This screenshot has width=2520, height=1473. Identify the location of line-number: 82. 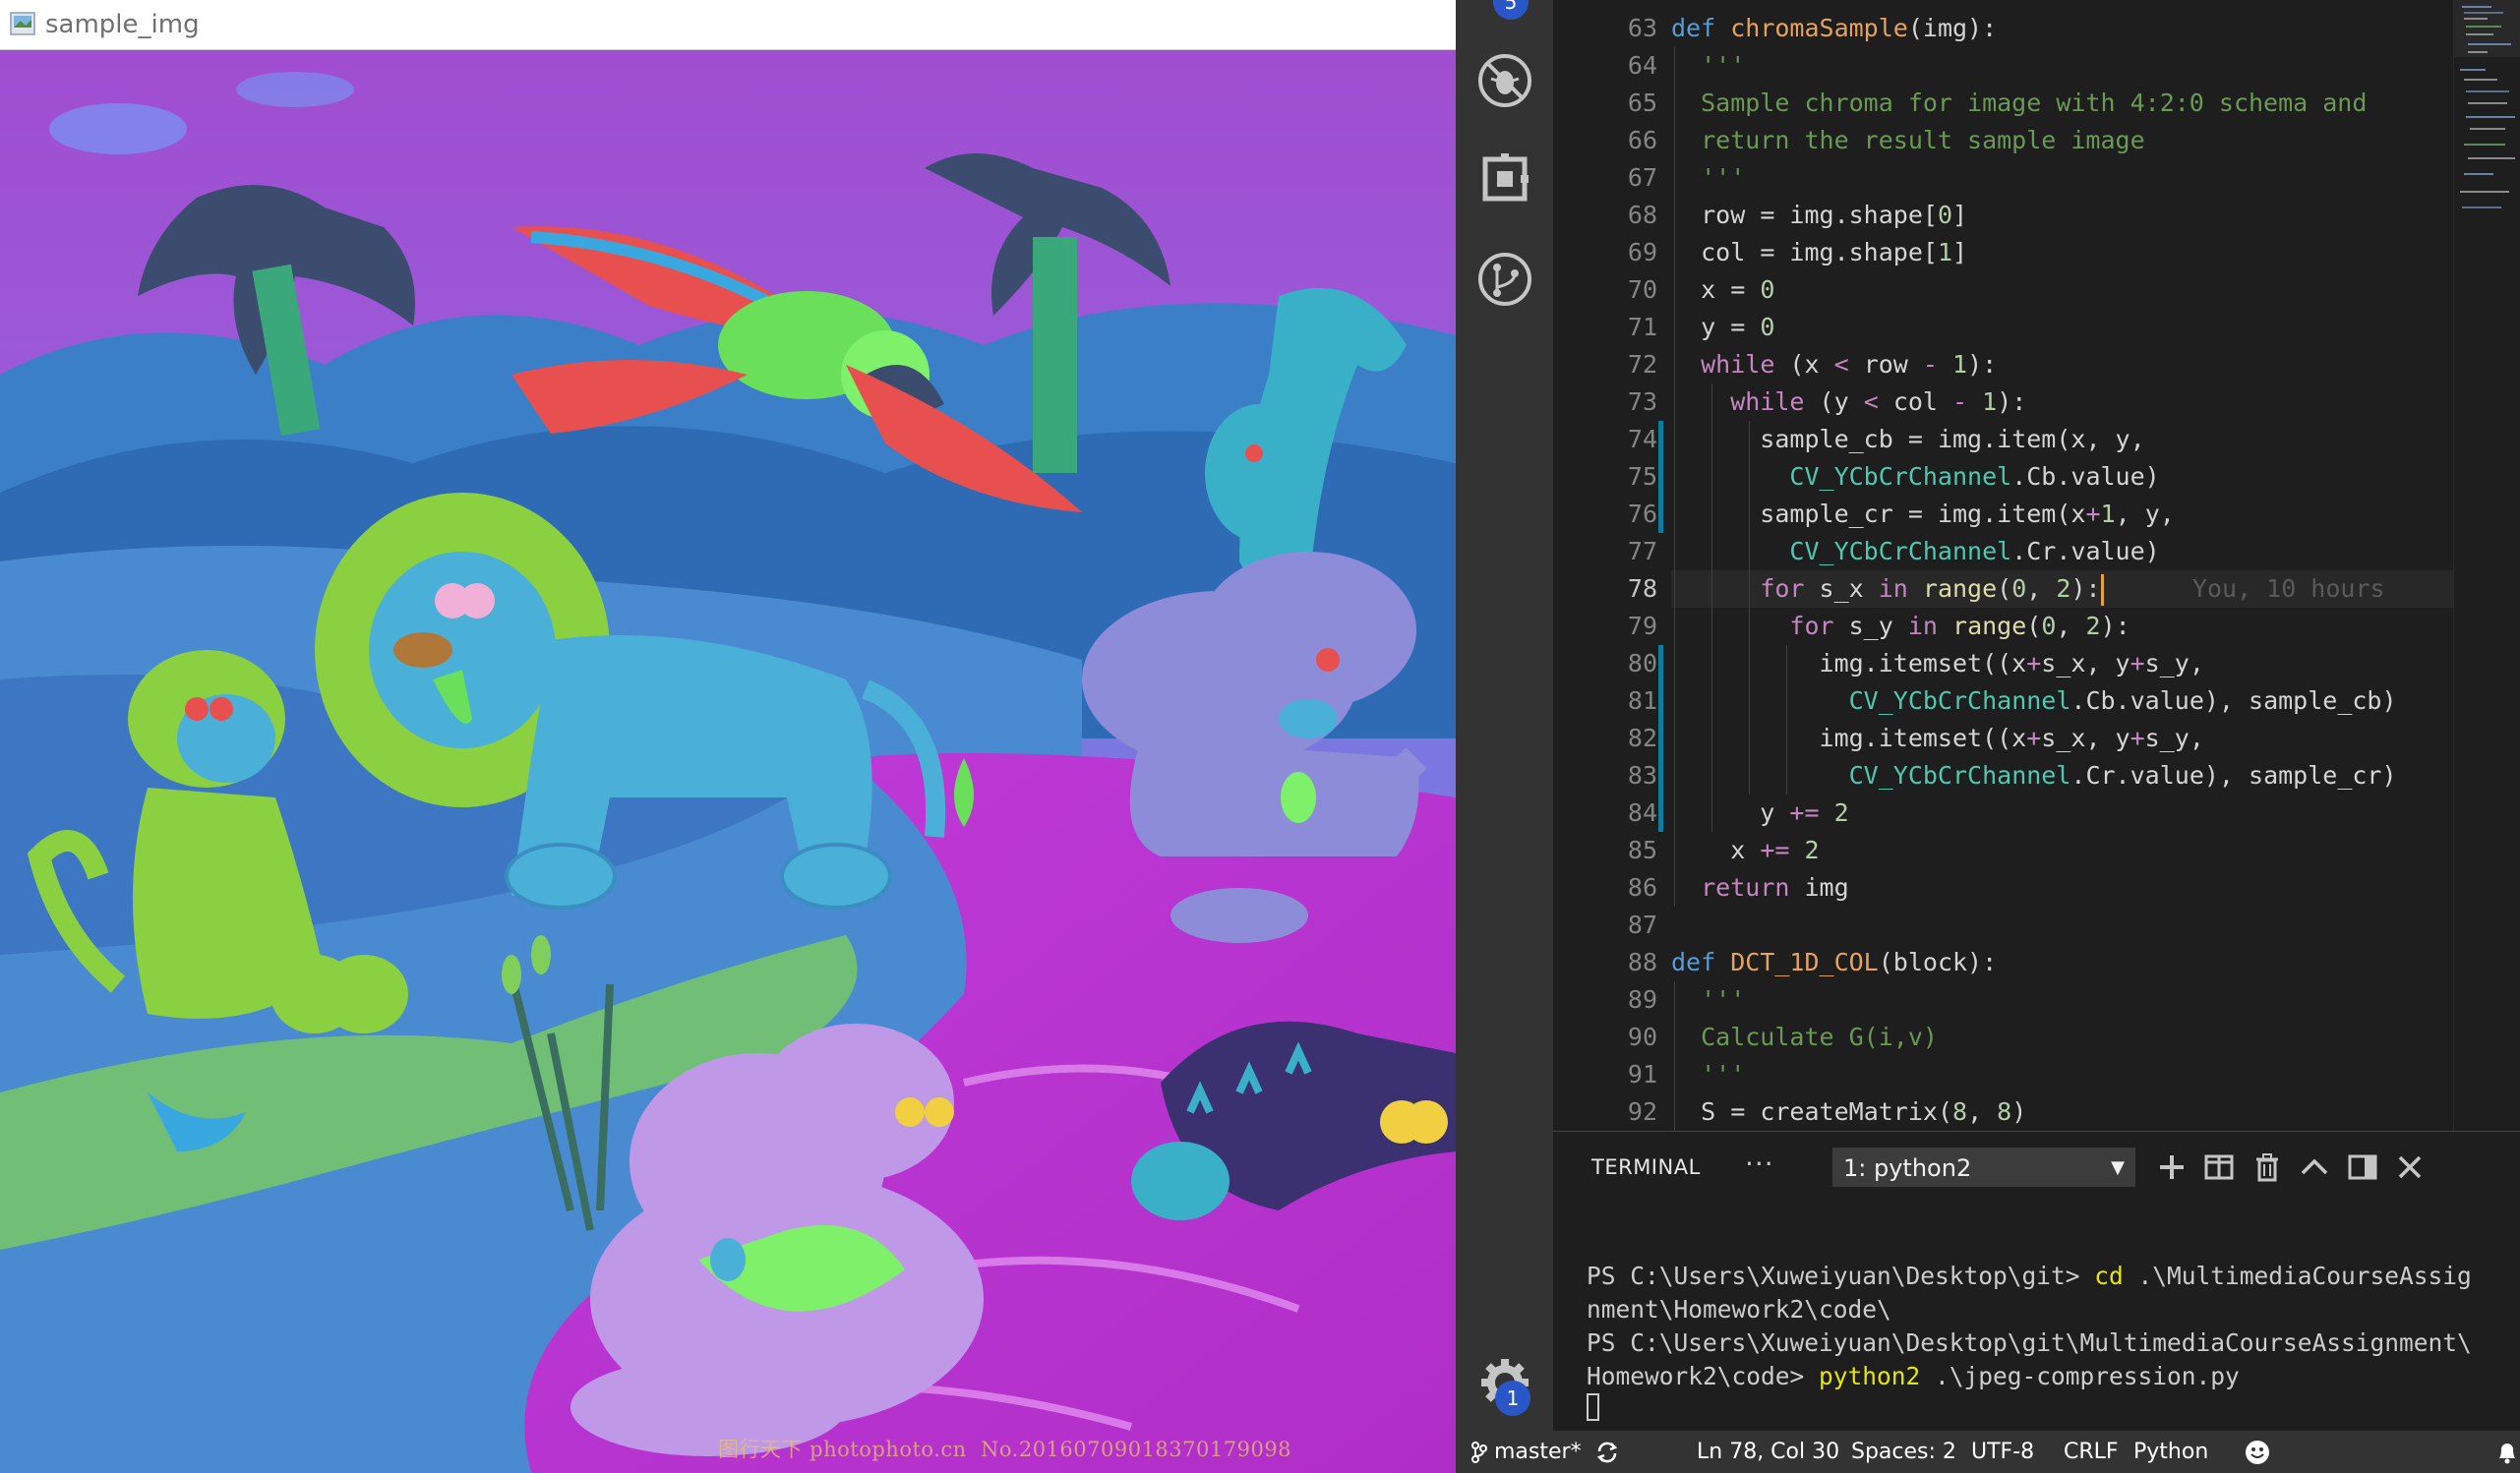
(1642, 738).